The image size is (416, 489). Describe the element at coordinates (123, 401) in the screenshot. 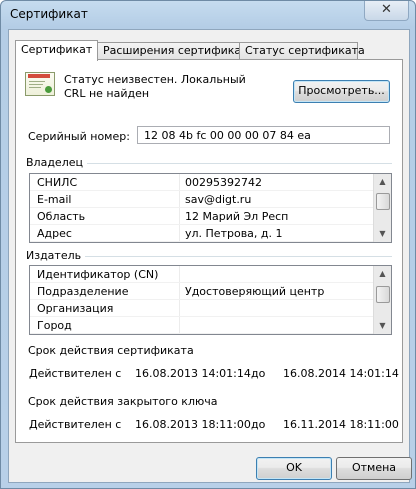

I see `key-validity-label: Срок действия закрытого ключа` at that location.